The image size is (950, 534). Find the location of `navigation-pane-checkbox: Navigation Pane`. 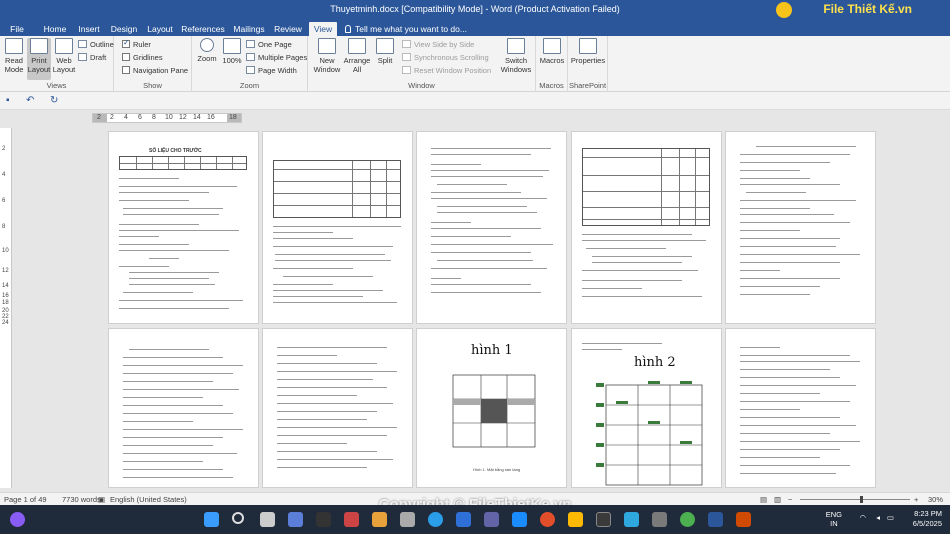

navigation-pane-checkbox: Navigation Pane is located at coordinates (155, 70).